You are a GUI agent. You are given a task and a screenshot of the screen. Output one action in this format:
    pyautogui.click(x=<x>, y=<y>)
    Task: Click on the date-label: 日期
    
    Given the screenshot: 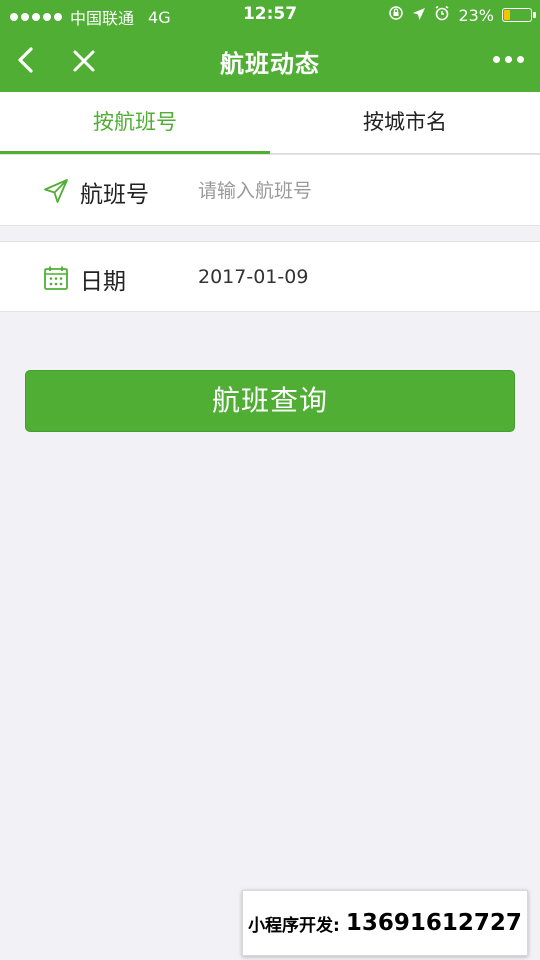 What is the action you would take?
    pyautogui.click(x=103, y=282)
    